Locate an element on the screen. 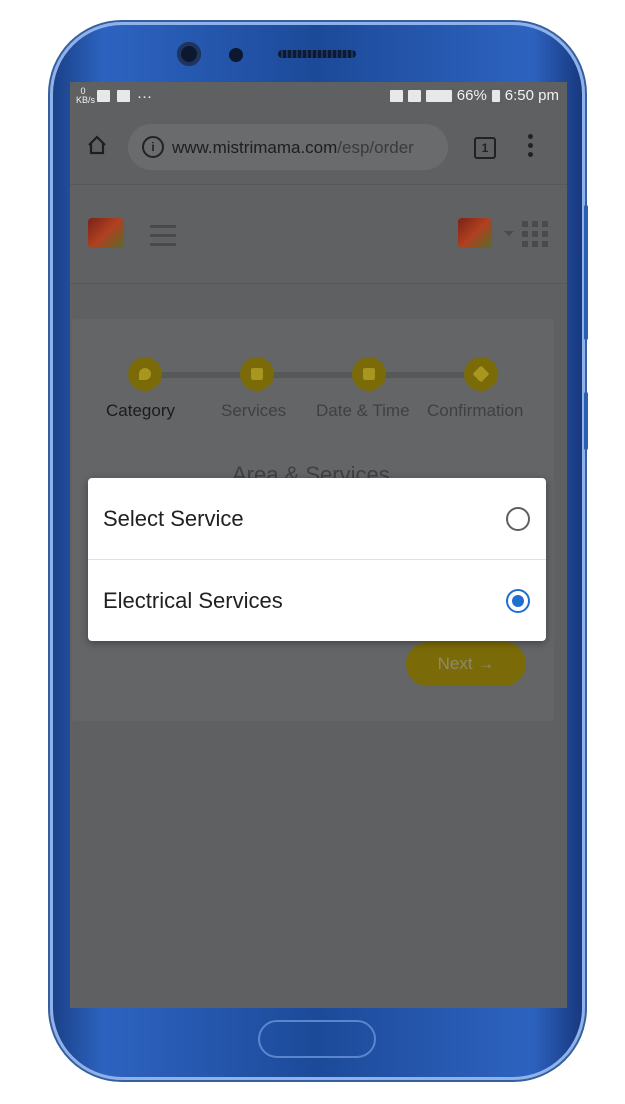 The width and height of the screenshot is (625, 1104). service-select-dialog: Select Service Electrical Services is located at coordinates (317, 559).